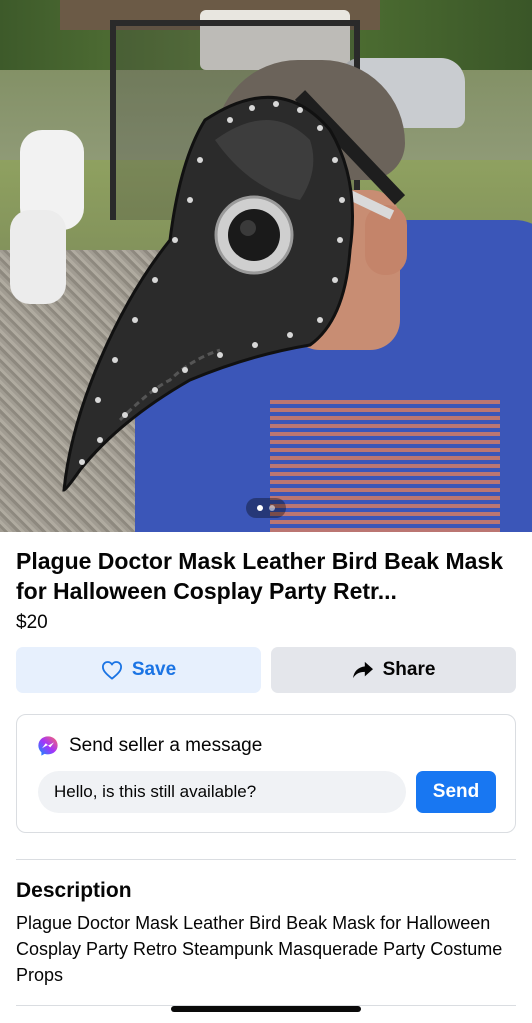 The image size is (532, 1023). What do you see at coordinates (272, 508) in the screenshot?
I see `pagination-dot` at bounding box center [272, 508].